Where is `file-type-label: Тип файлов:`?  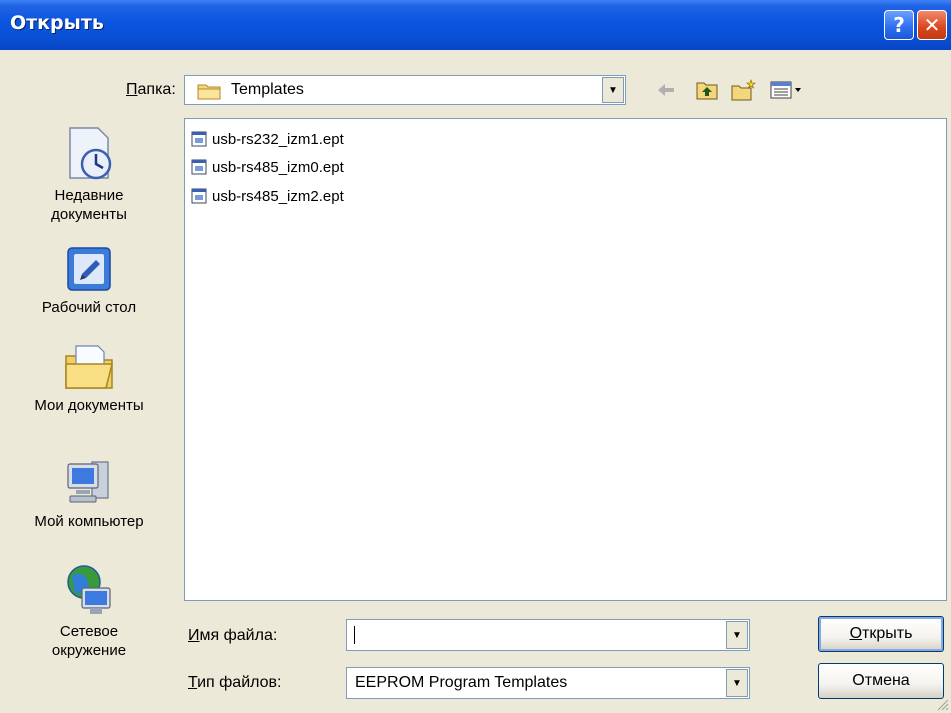 file-type-label: Тип файлов: is located at coordinates (235, 682).